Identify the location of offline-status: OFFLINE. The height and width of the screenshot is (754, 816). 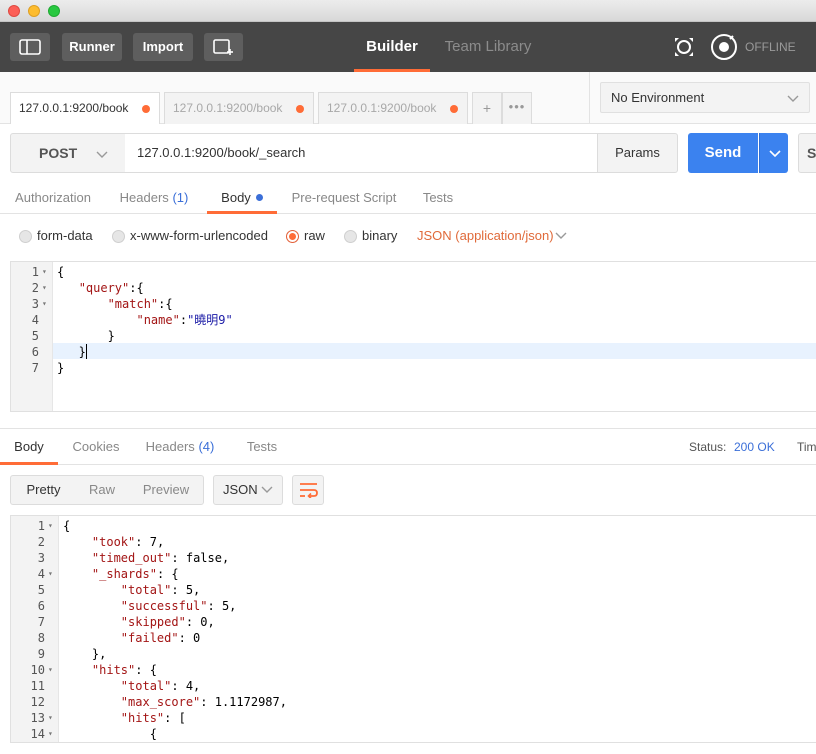
(770, 47).